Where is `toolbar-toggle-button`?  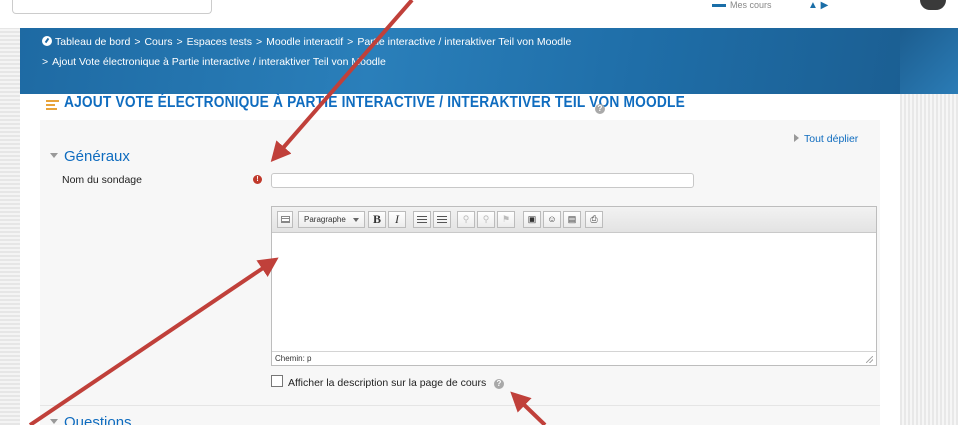 toolbar-toggle-button is located at coordinates (285, 219).